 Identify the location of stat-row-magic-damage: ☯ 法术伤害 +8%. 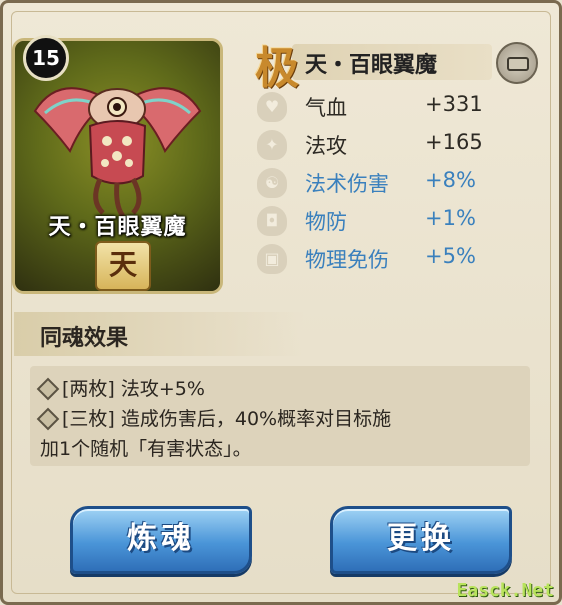
(400, 183).